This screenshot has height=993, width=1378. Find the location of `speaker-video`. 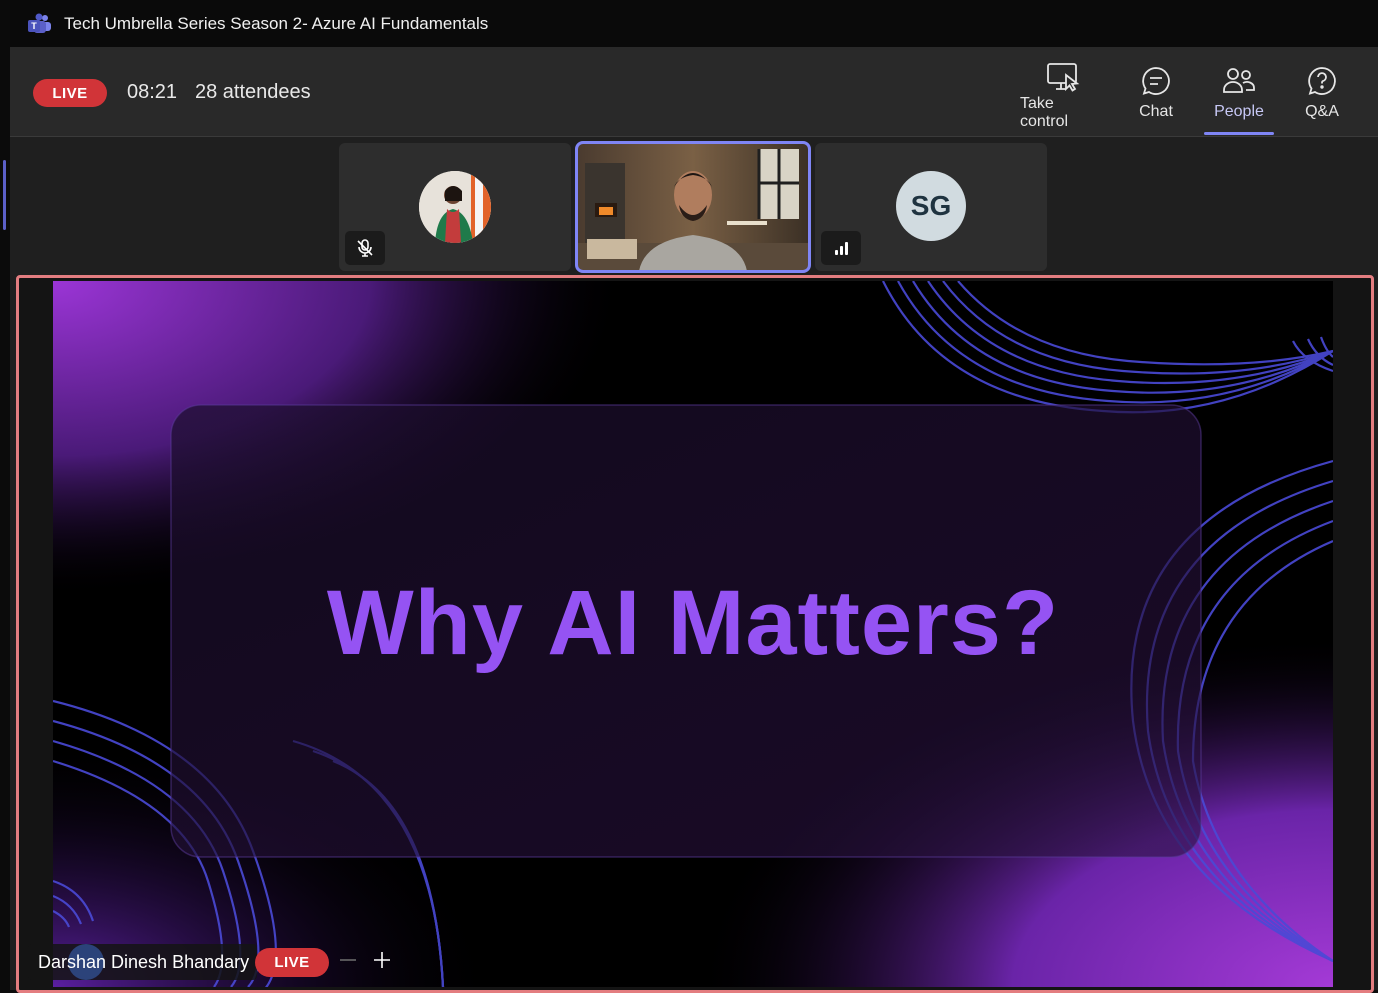

speaker-video is located at coordinates (693, 207).